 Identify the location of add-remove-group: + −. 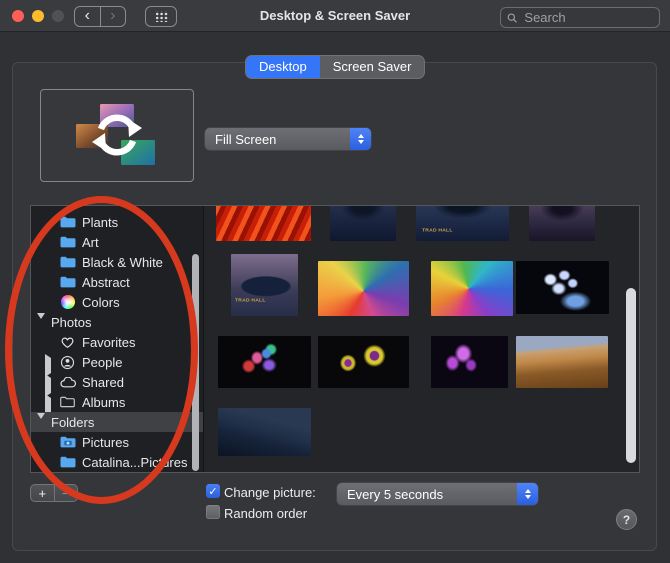
(54, 493).